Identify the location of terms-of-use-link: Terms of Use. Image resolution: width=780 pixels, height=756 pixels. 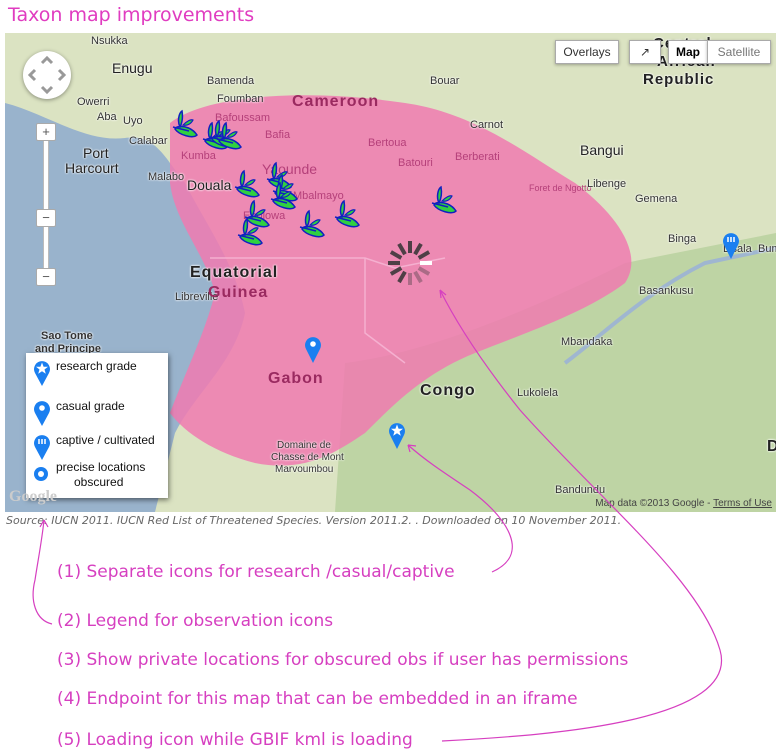
(742, 503).